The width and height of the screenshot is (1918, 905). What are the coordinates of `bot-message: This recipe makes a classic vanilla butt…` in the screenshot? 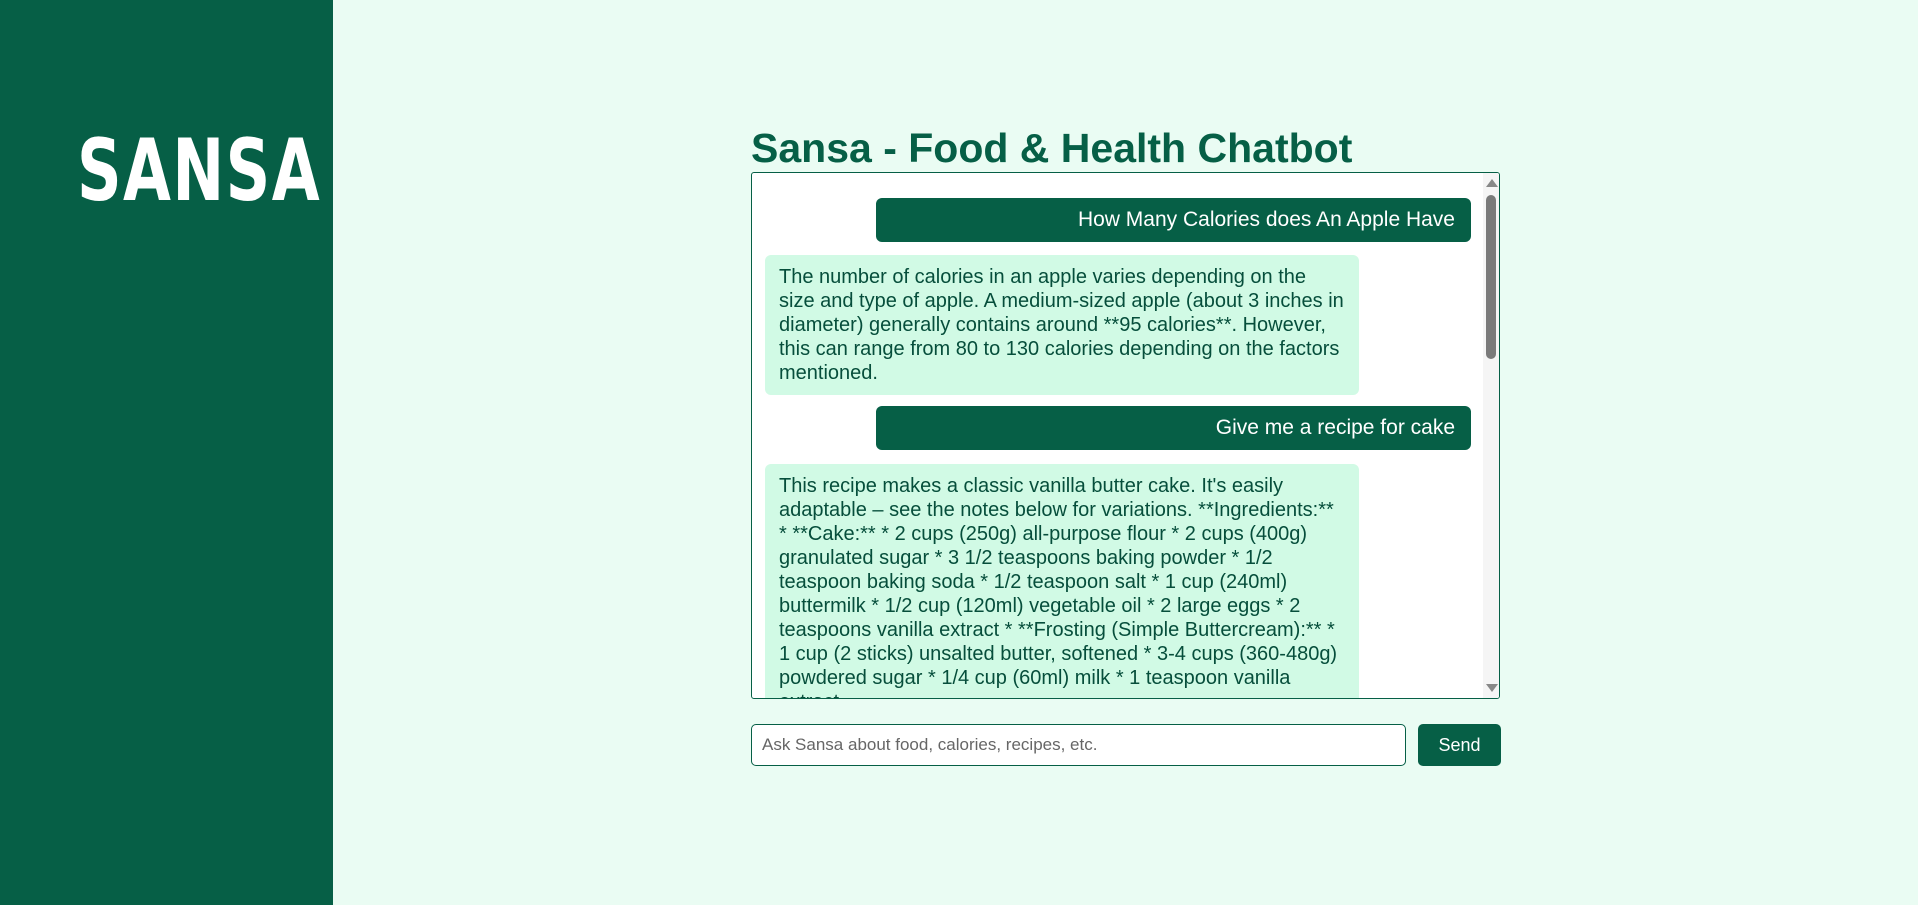 It's located at (1062, 581).